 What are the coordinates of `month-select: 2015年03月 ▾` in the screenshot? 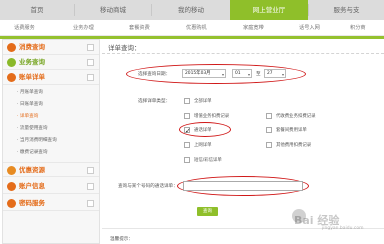 It's located at (204, 73).